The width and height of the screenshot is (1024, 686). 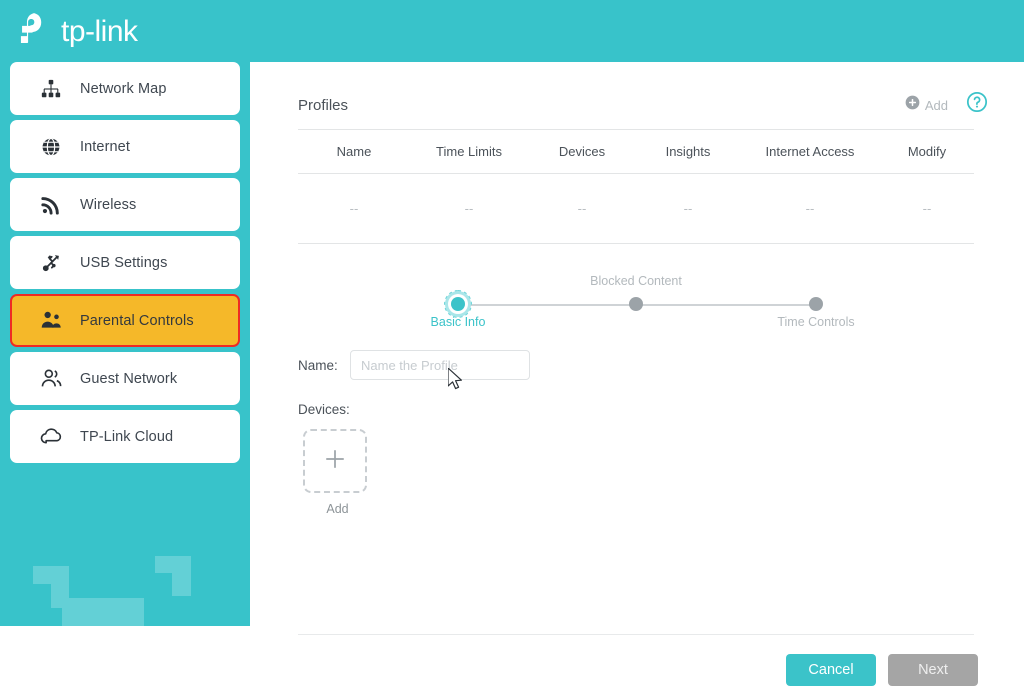 I want to click on sidebar-item-internet: Internet, so click(x=125, y=146).